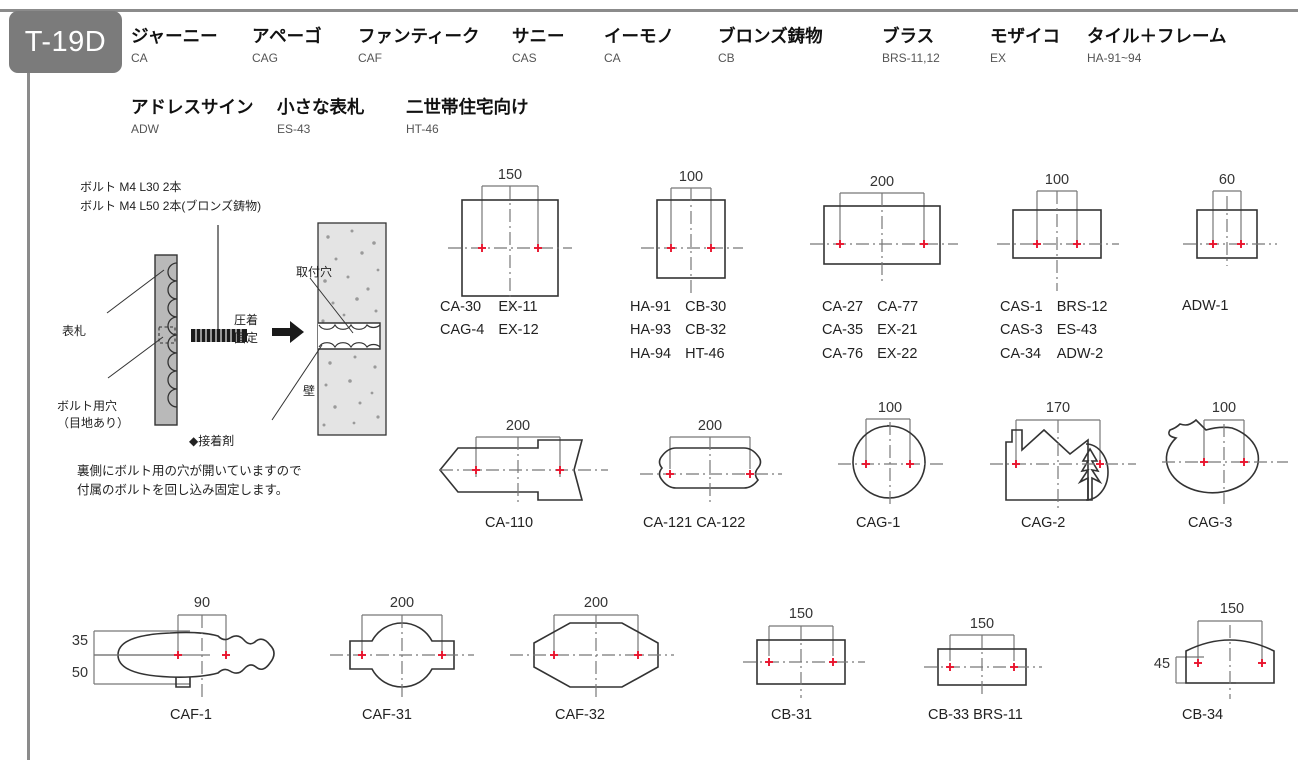 This screenshot has width=1298, height=760. Describe the element at coordinates (1025, 36) in the screenshot. I see `product-name-jp: モザイコ` at that location.